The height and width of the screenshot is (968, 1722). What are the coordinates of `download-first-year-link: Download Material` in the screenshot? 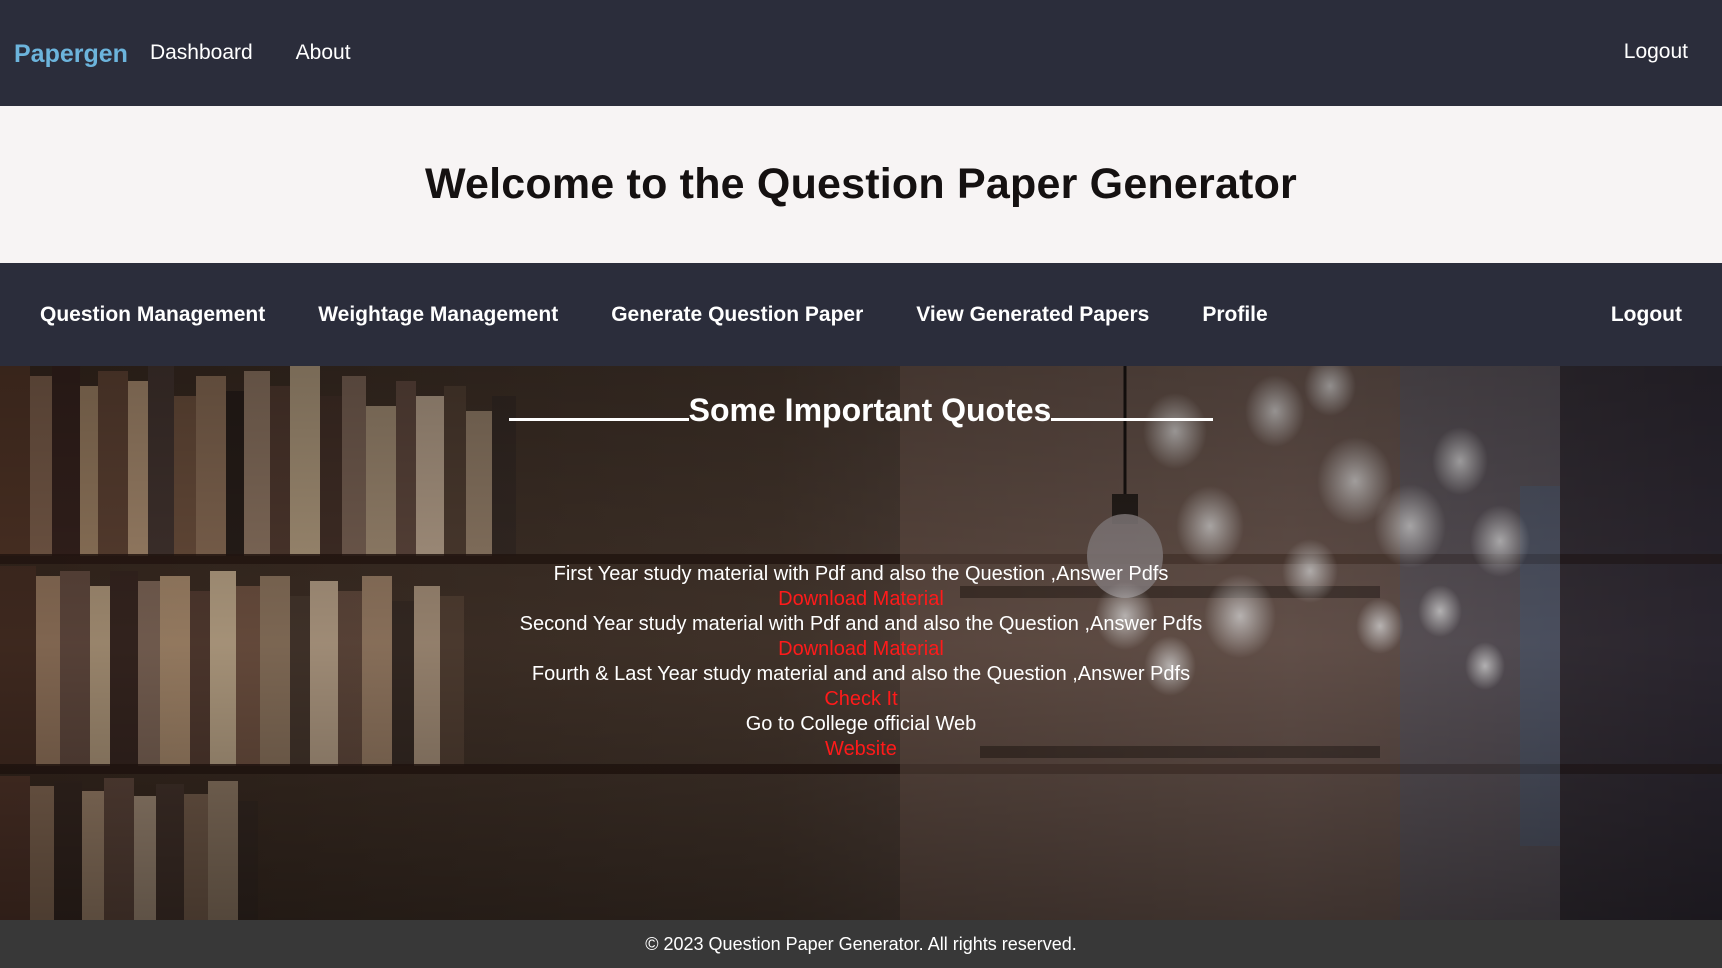 It's located at (861, 599).